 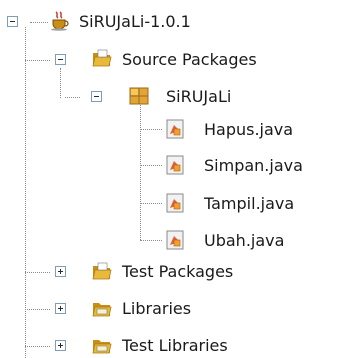 I want to click on source-folder-icon, so click(x=102, y=58).